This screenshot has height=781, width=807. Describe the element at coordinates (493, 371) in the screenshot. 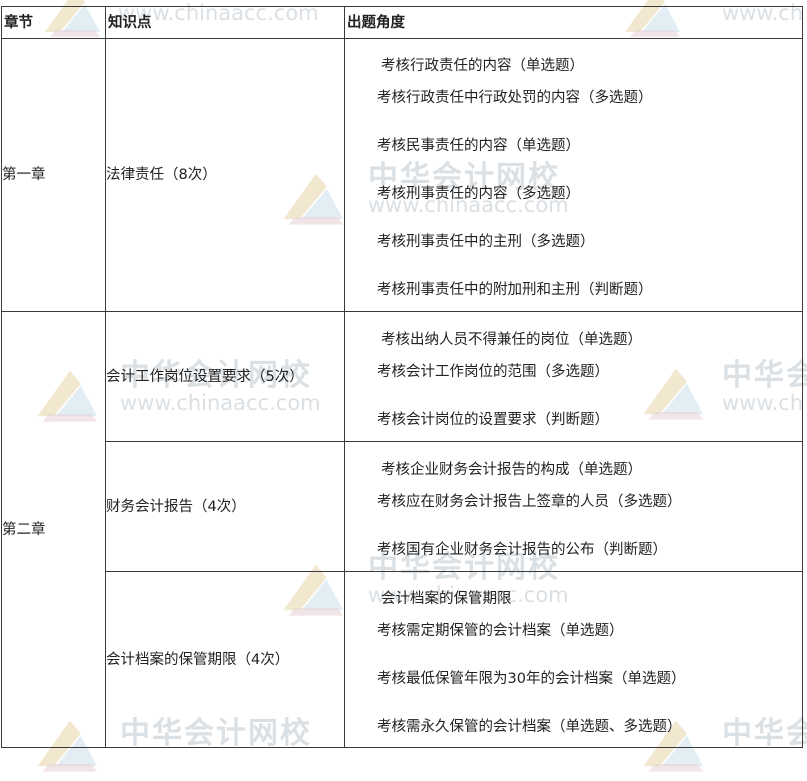

I see `question-angle-item: 考核会计工作岗位的范围（多选题）` at that location.